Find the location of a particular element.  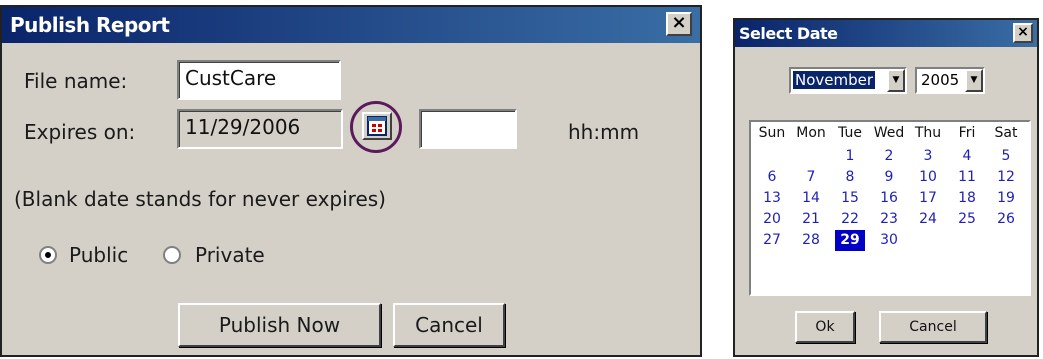

calendar-day: 27 is located at coordinates (772, 240).